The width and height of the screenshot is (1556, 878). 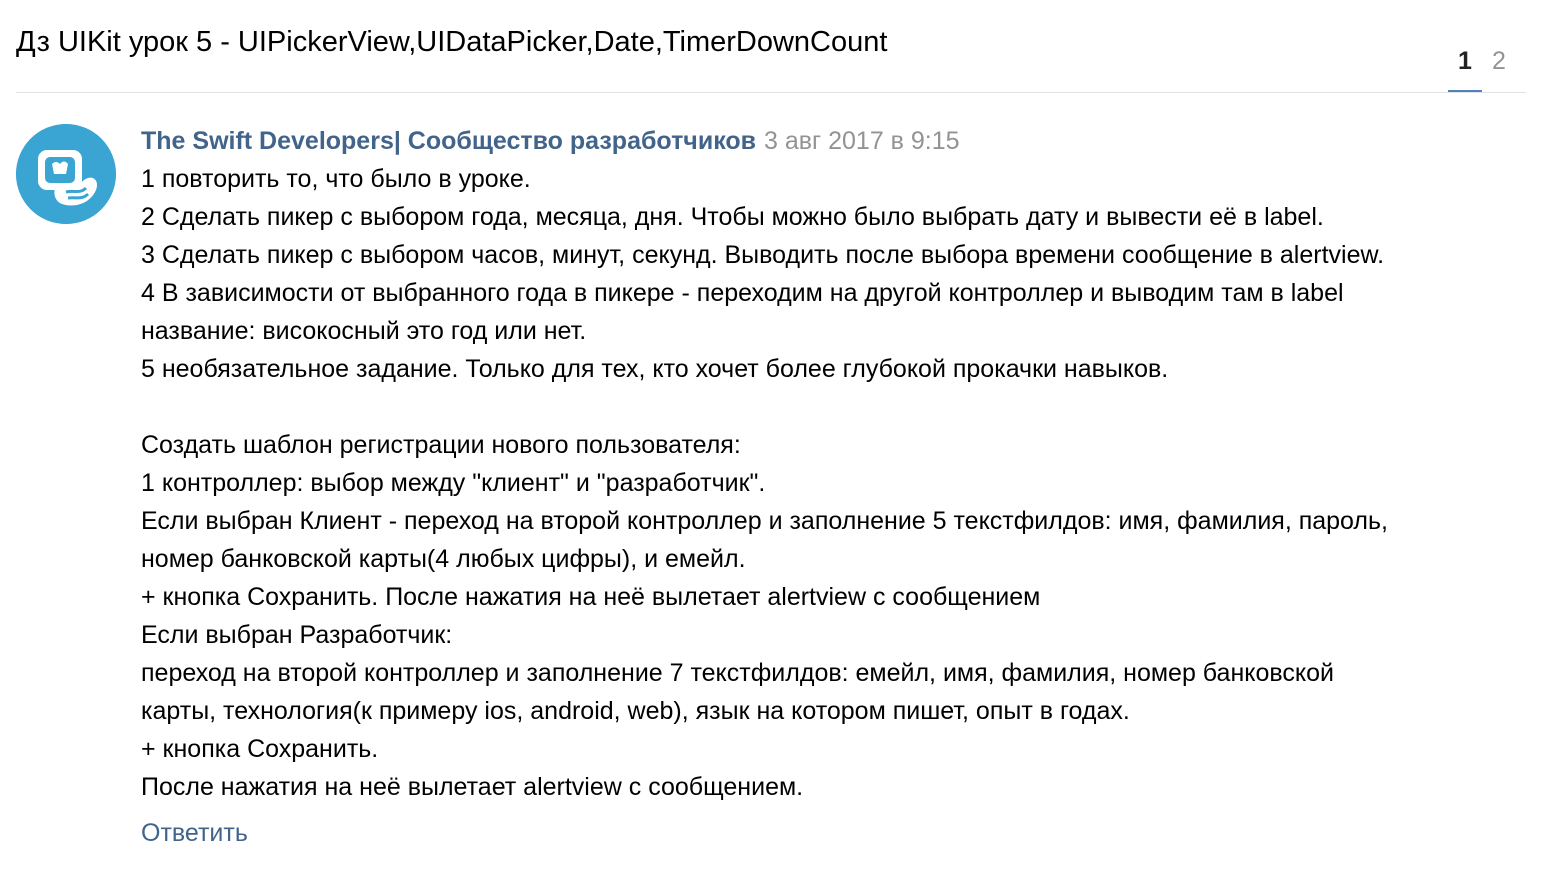 What do you see at coordinates (336, 179) in the screenshot?
I see `post-line: 1 повторить то, что было в уроке.` at bounding box center [336, 179].